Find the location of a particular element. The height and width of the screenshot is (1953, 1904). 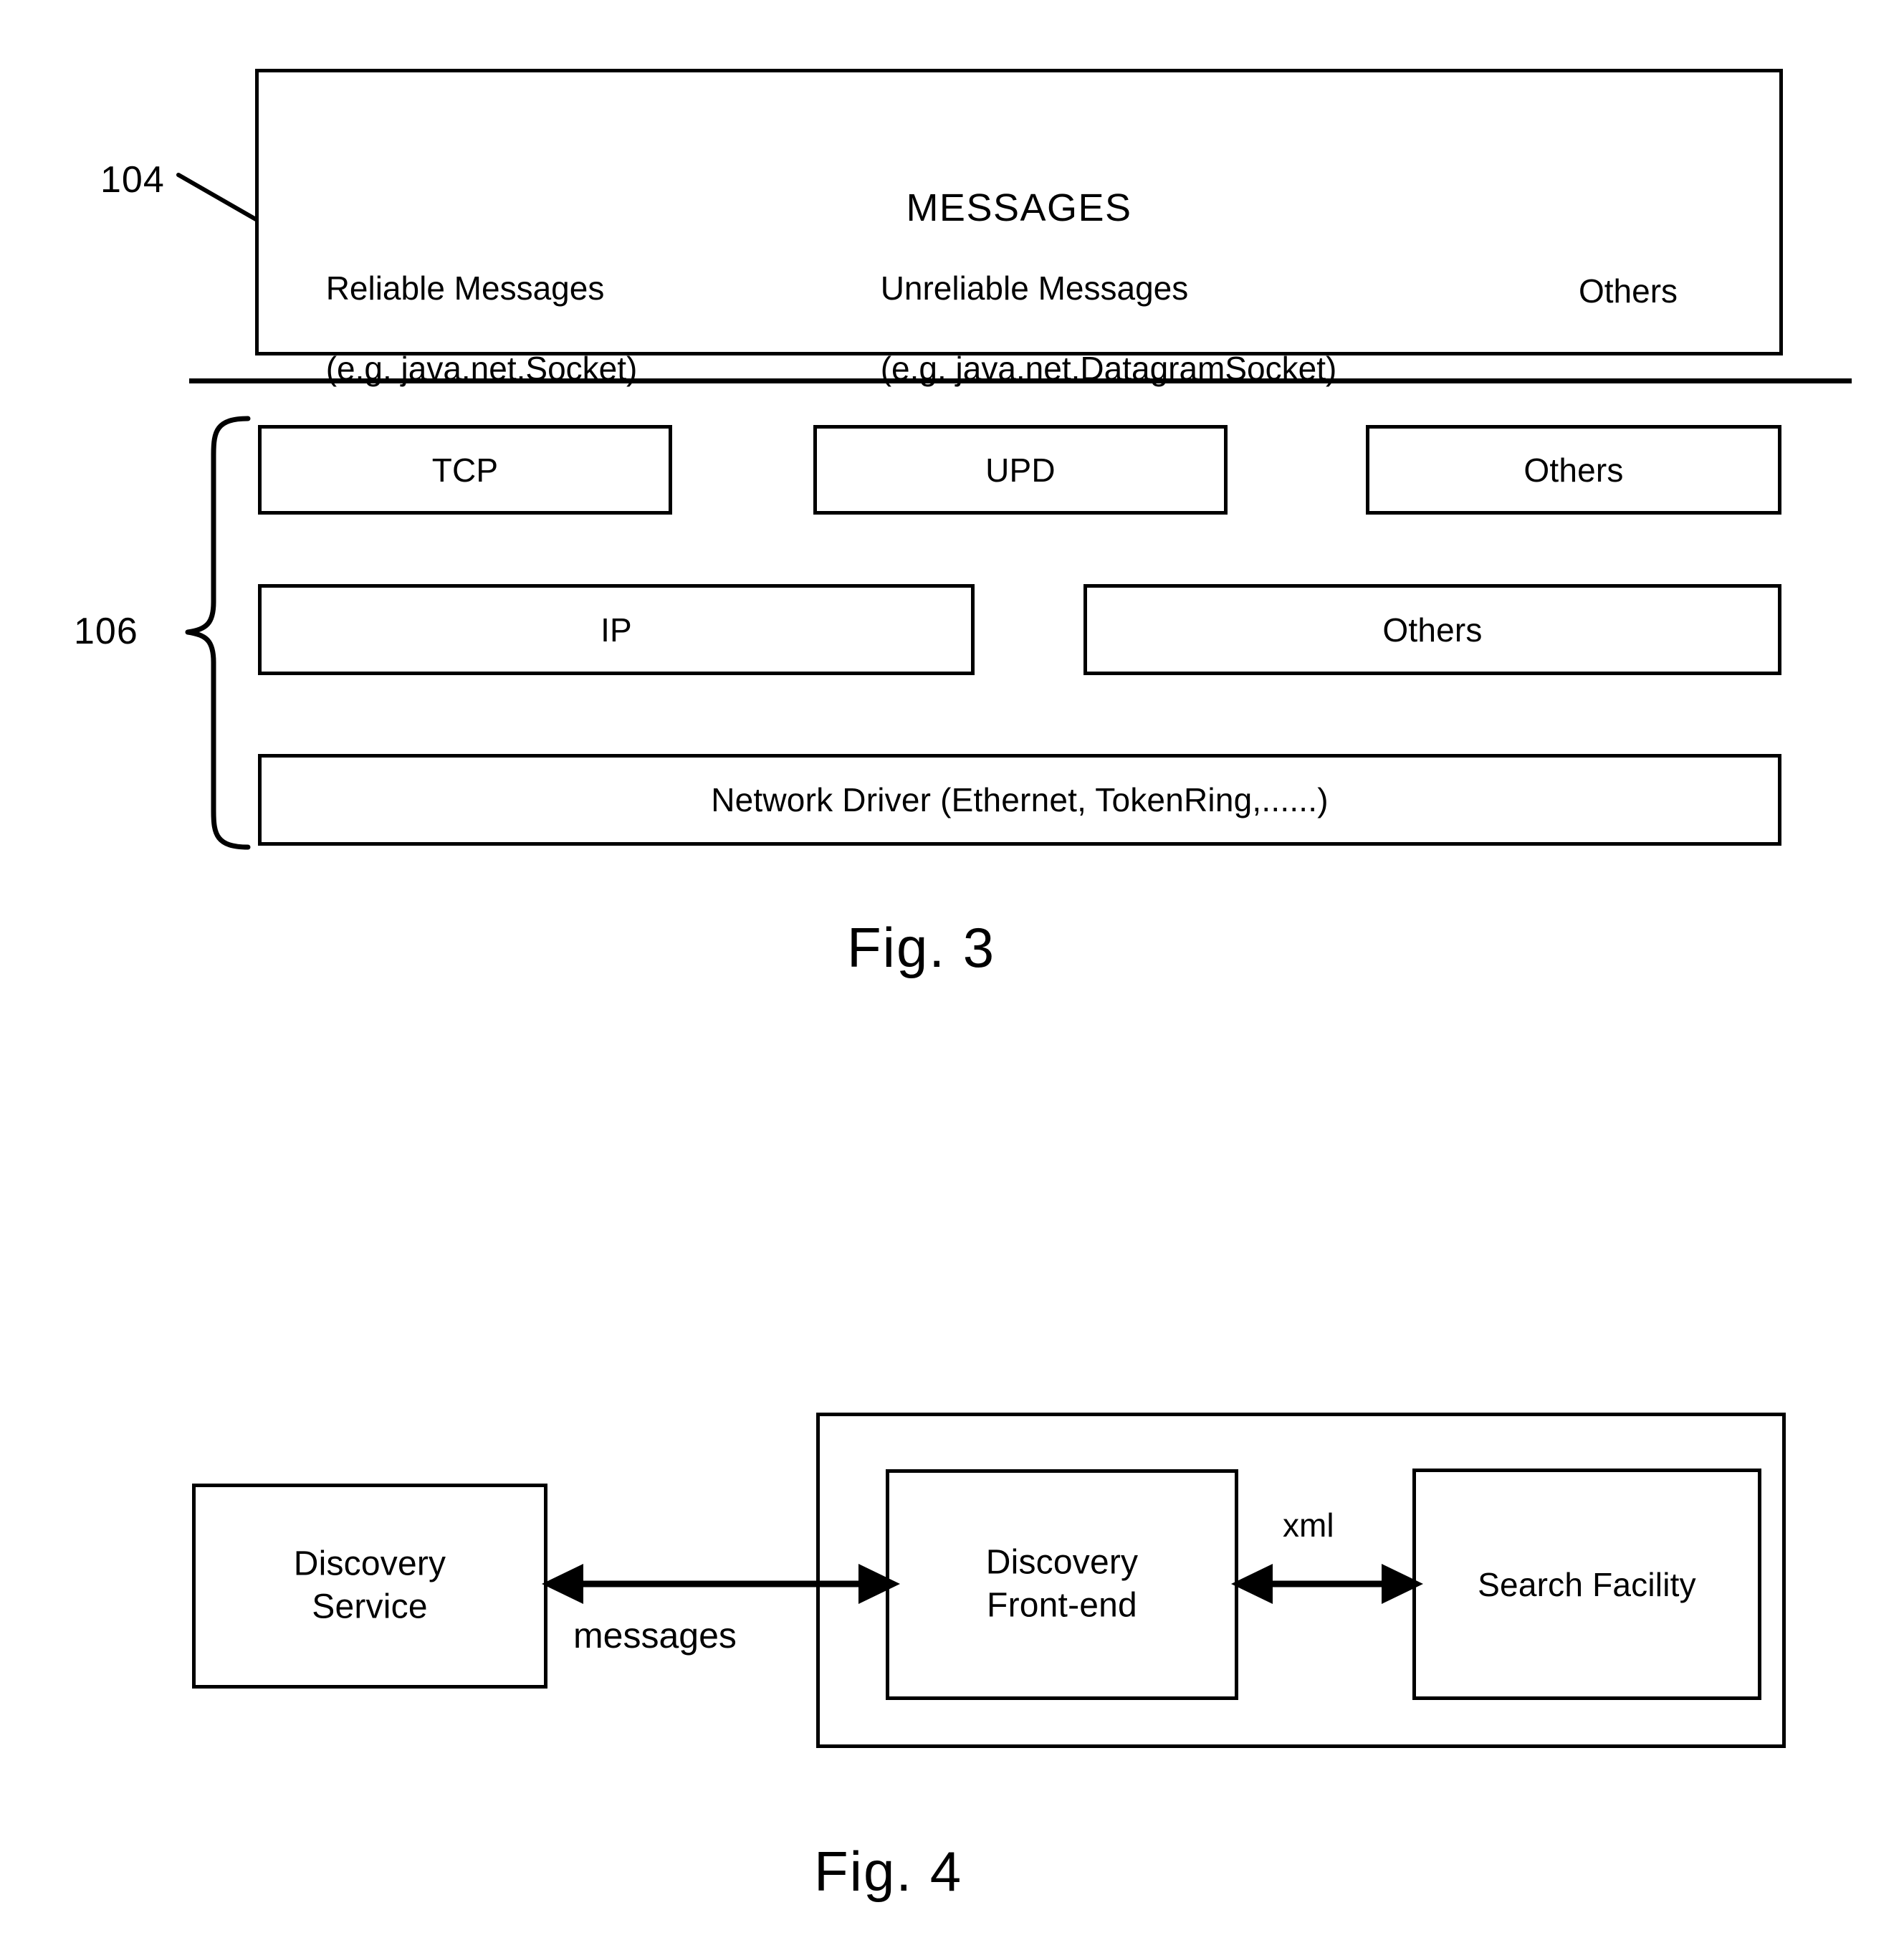

ip-label: IP is located at coordinates (616, 630).